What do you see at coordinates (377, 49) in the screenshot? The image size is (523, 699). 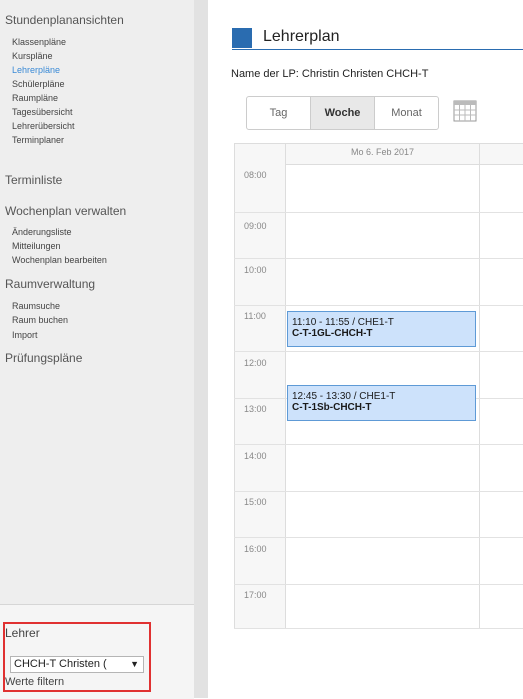 I see `title-divider` at bounding box center [377, 49].